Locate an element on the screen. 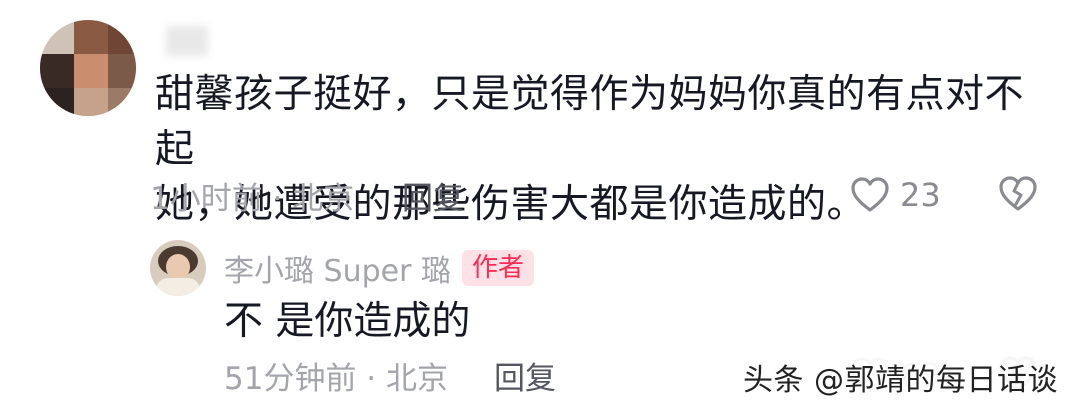 The height and width of the screenshot is (413, 1080). reply-author-avatar is located at coordinates (178, 268).